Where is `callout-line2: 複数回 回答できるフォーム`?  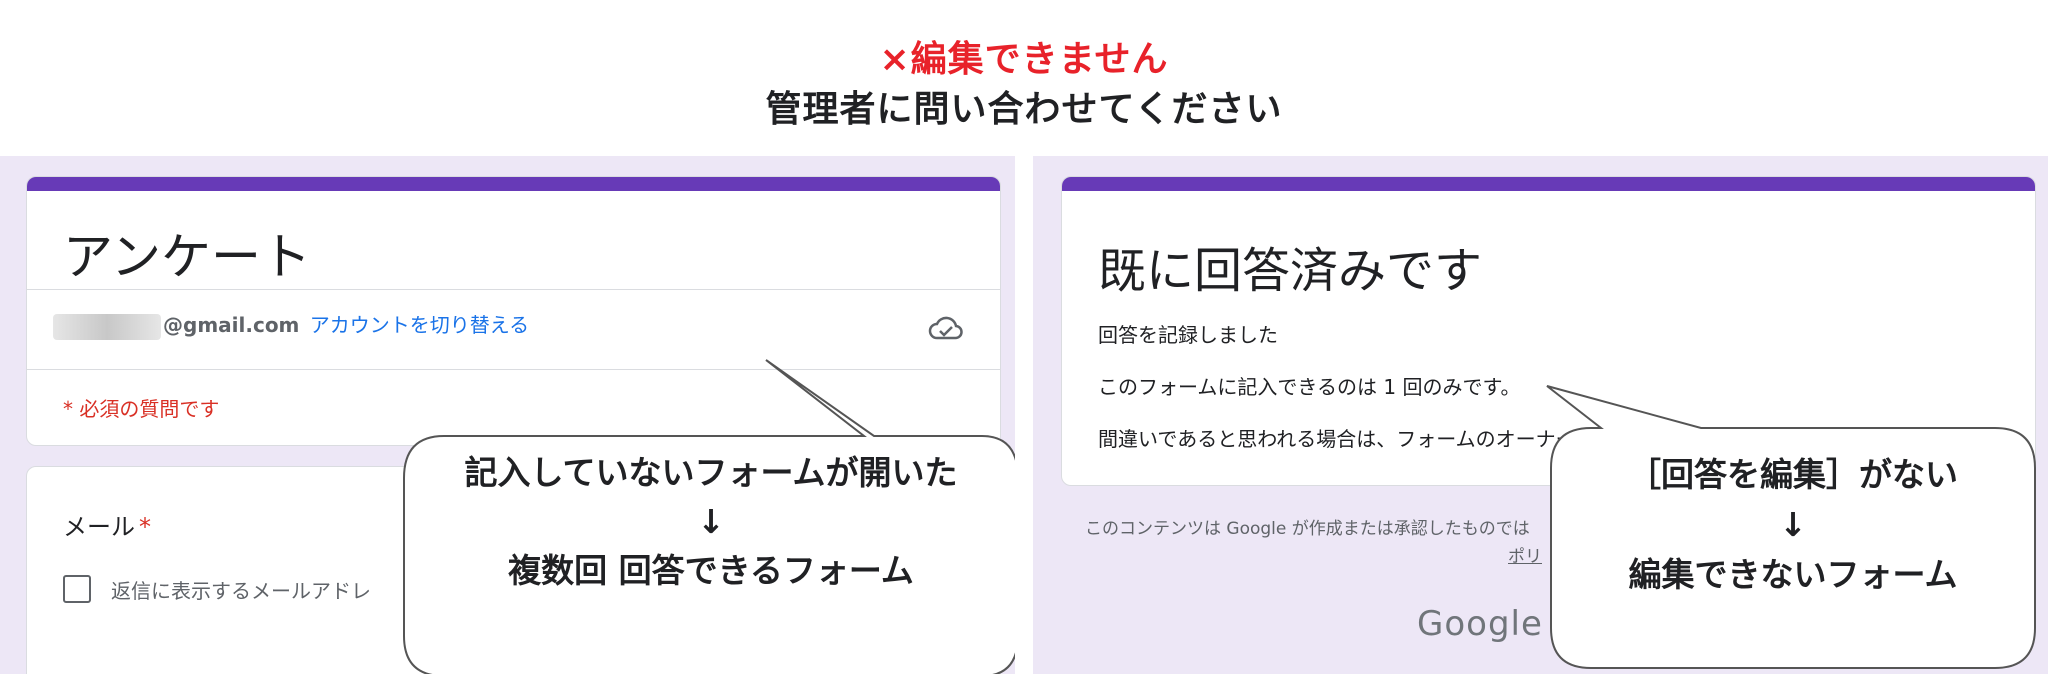
callout-line2: 複数回 回答できるフォーム is located at coordinates (711, 570).